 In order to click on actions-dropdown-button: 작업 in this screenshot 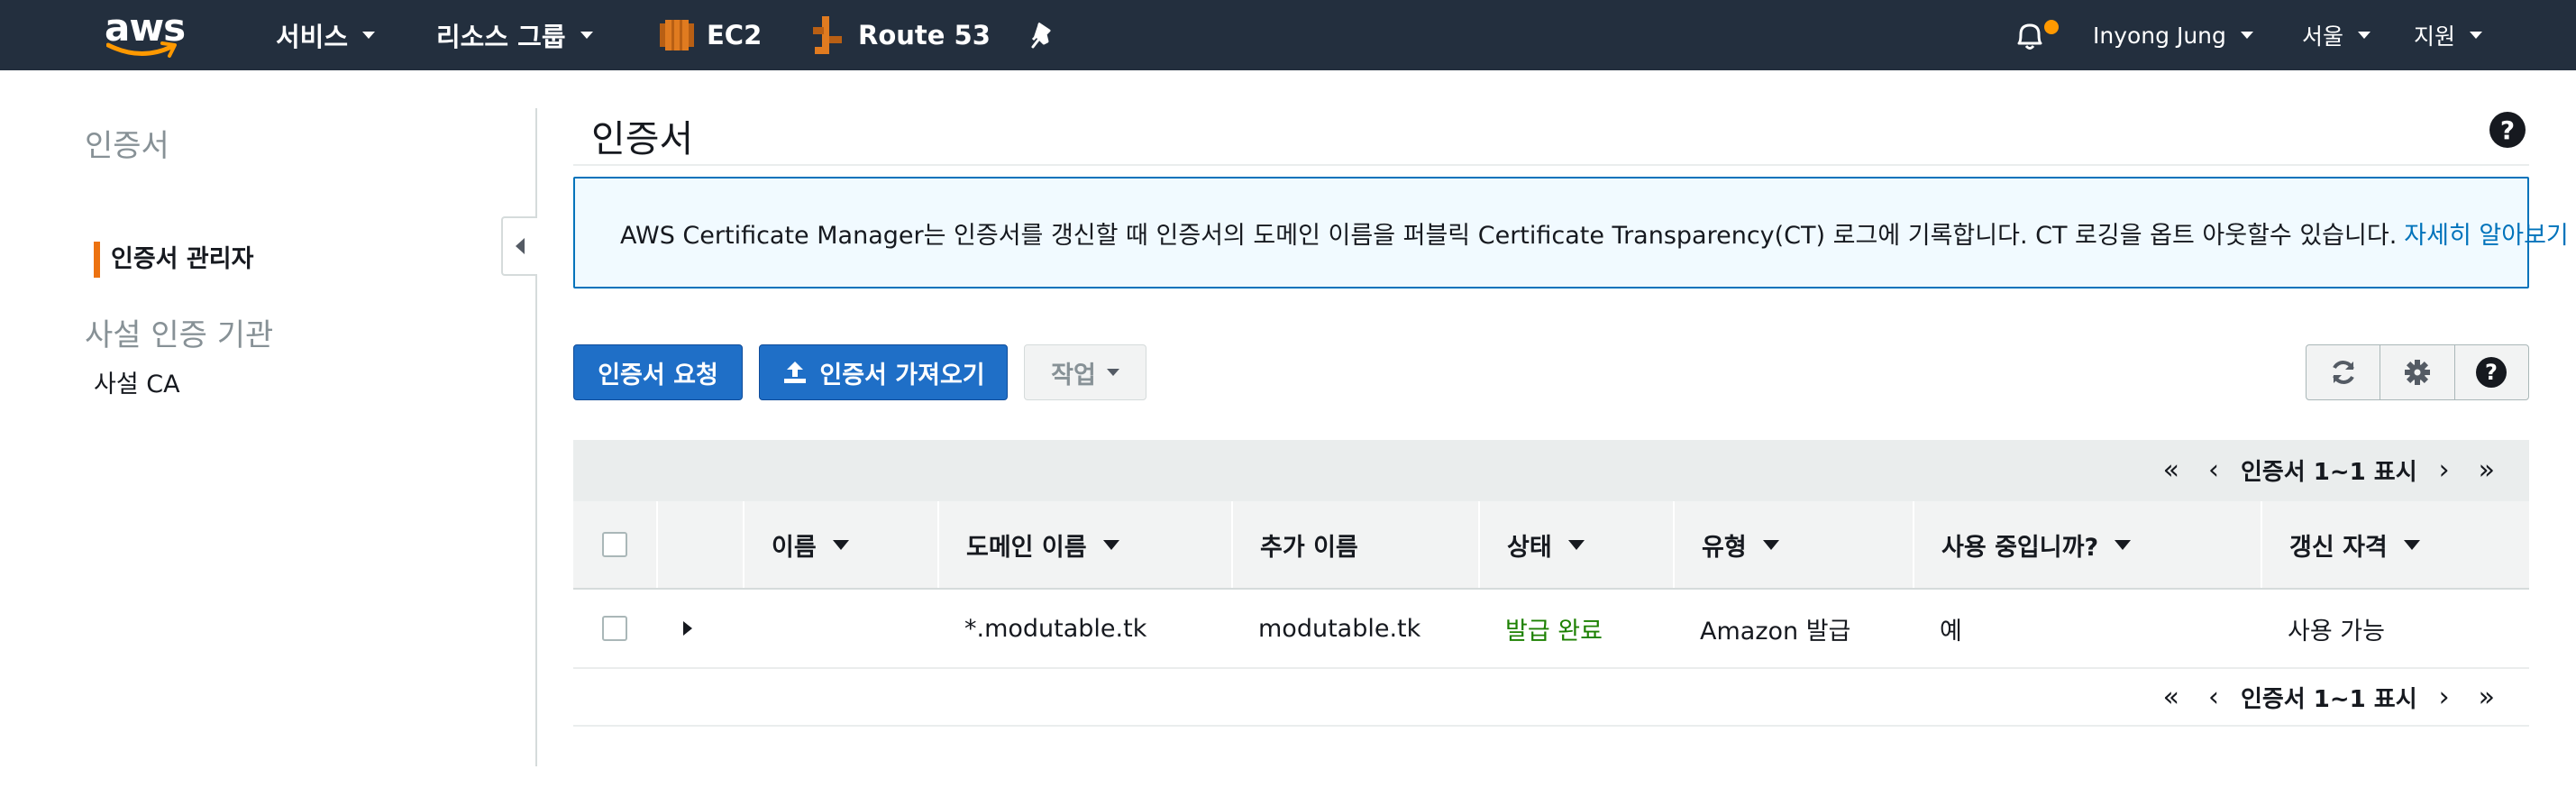, I will do `click(1085, 372)`.